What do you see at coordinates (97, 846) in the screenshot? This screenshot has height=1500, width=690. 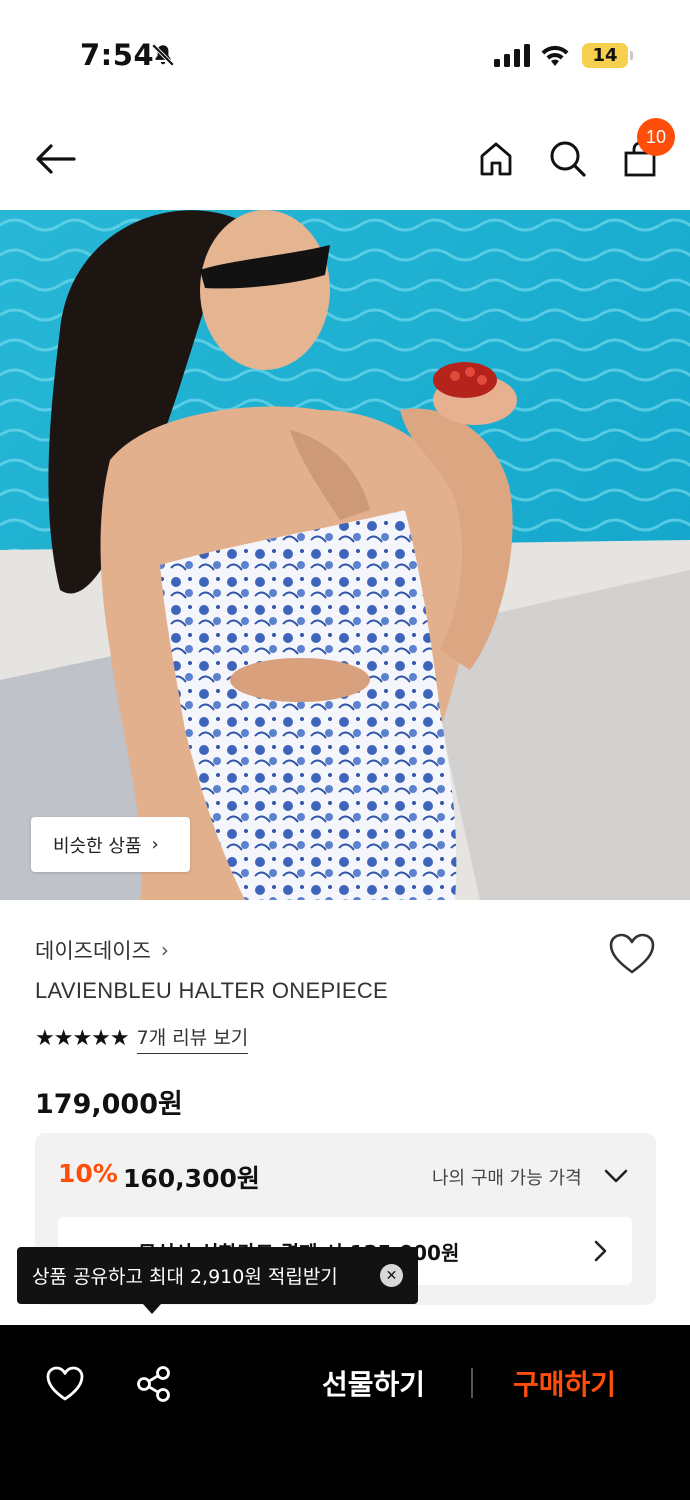 I see `similar-products-label: 비슷한 상품` at bounding box center [97, 846].